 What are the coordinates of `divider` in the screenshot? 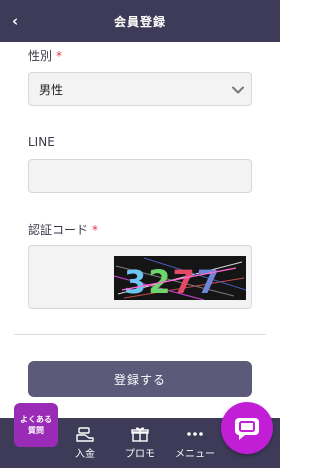 It's located at (140, 334).